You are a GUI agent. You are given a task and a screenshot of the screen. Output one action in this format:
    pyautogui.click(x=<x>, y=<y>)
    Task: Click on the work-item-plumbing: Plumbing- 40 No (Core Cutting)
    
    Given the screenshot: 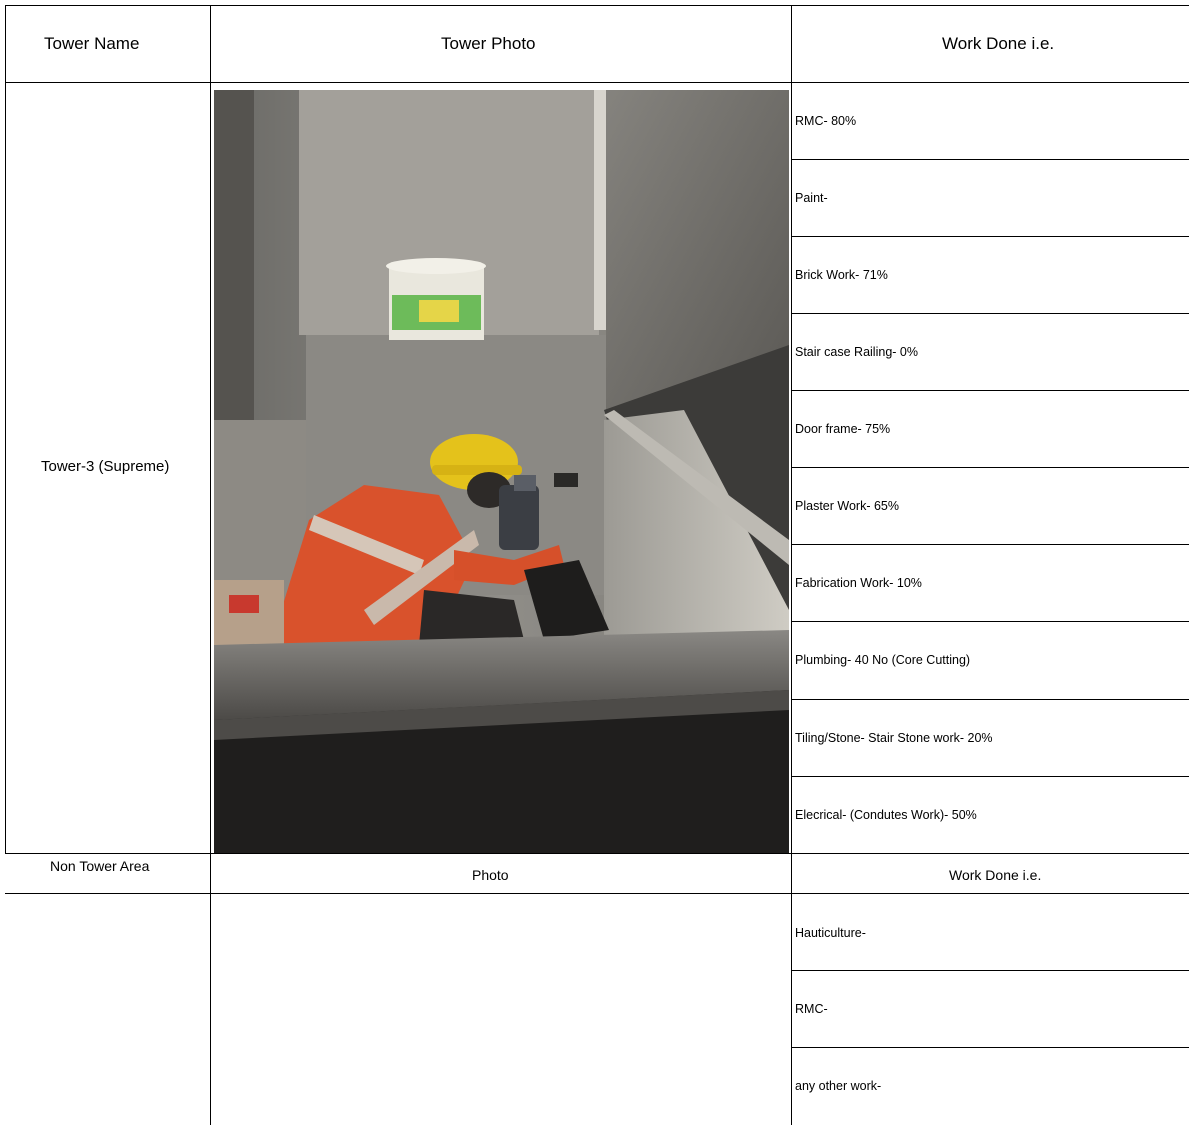 What is the action you would take?
    pyautogui.click(x=883, y=660)
    